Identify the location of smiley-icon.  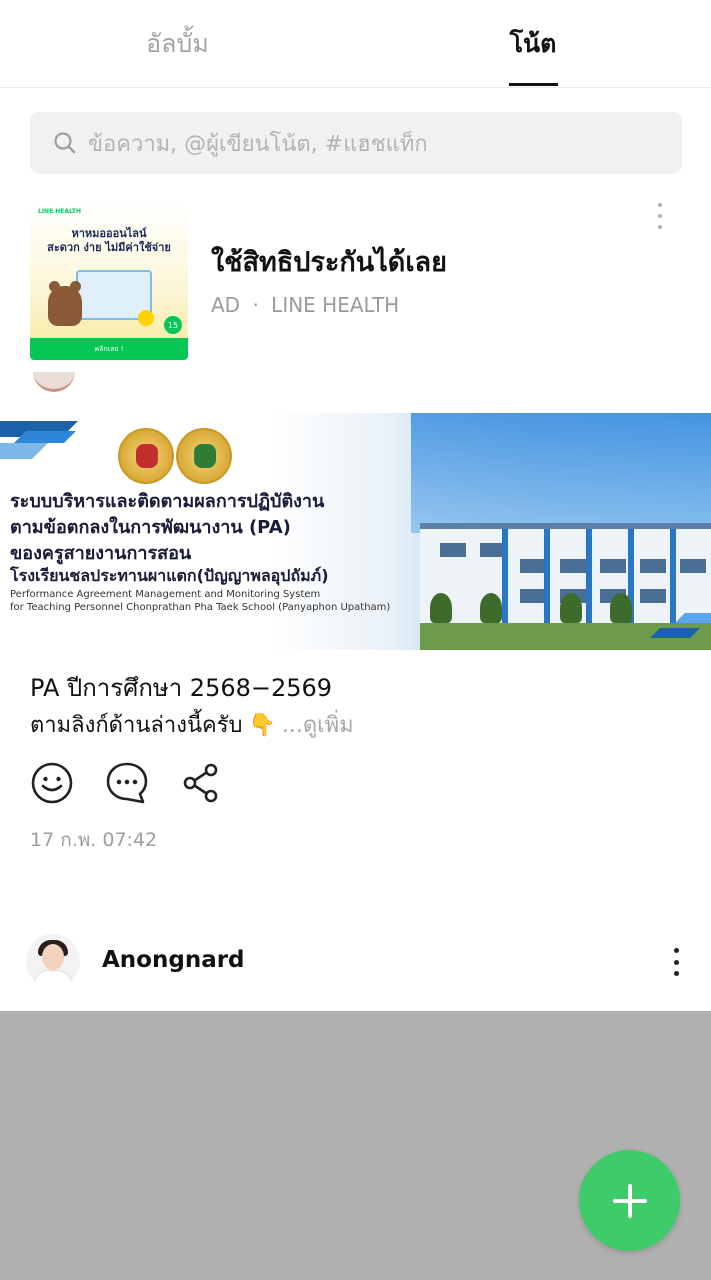
(52, 783).